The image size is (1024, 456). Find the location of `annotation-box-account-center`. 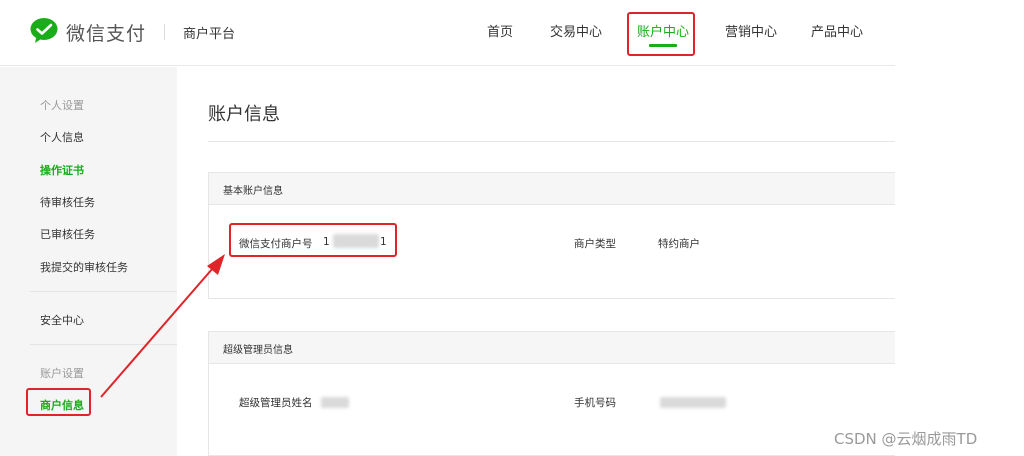

annotation-box-account-center is located at coordinates (661, 34).